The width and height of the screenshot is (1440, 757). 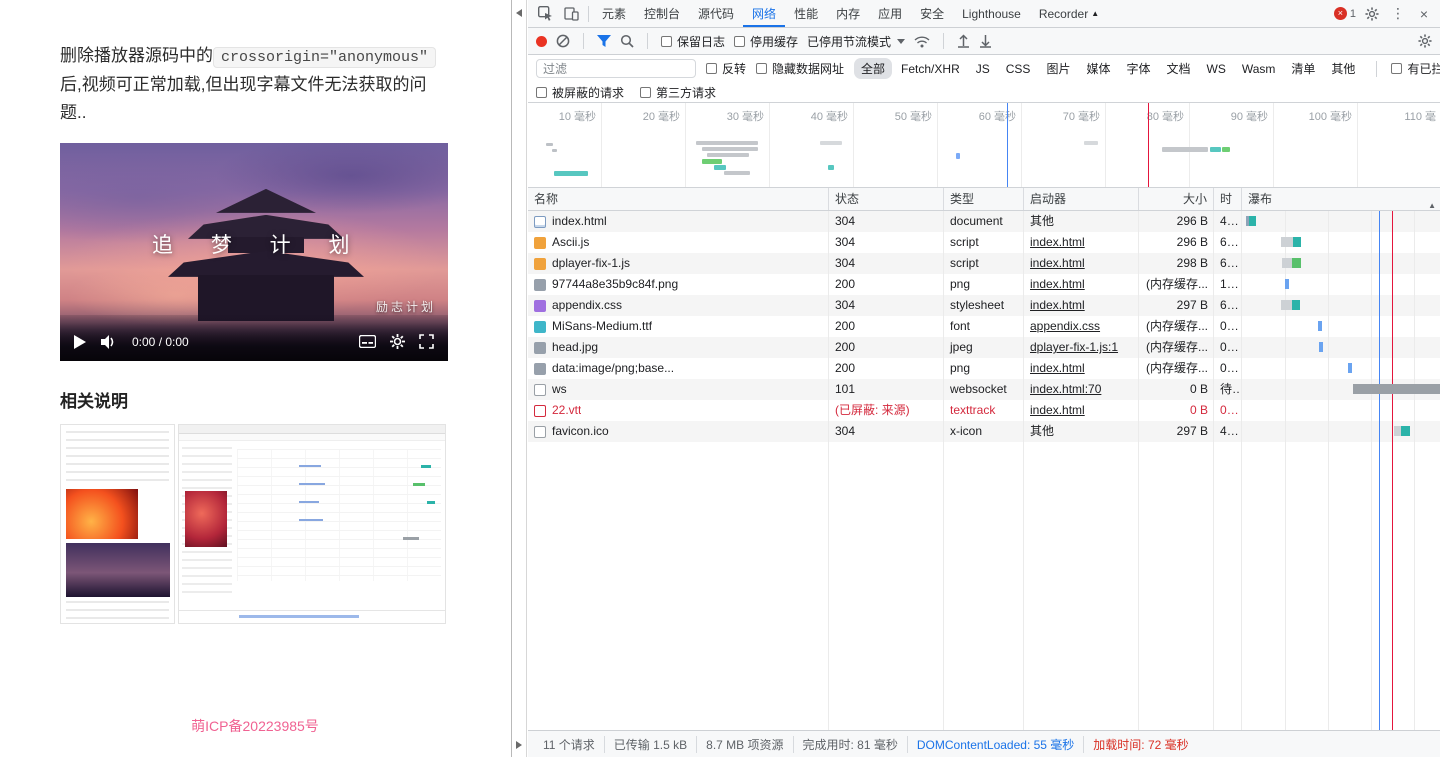 What do you see at coordinates (726, 68) in the screenshot?
I see `invert-checkbox: 反转` at bounding box center [726, 68].